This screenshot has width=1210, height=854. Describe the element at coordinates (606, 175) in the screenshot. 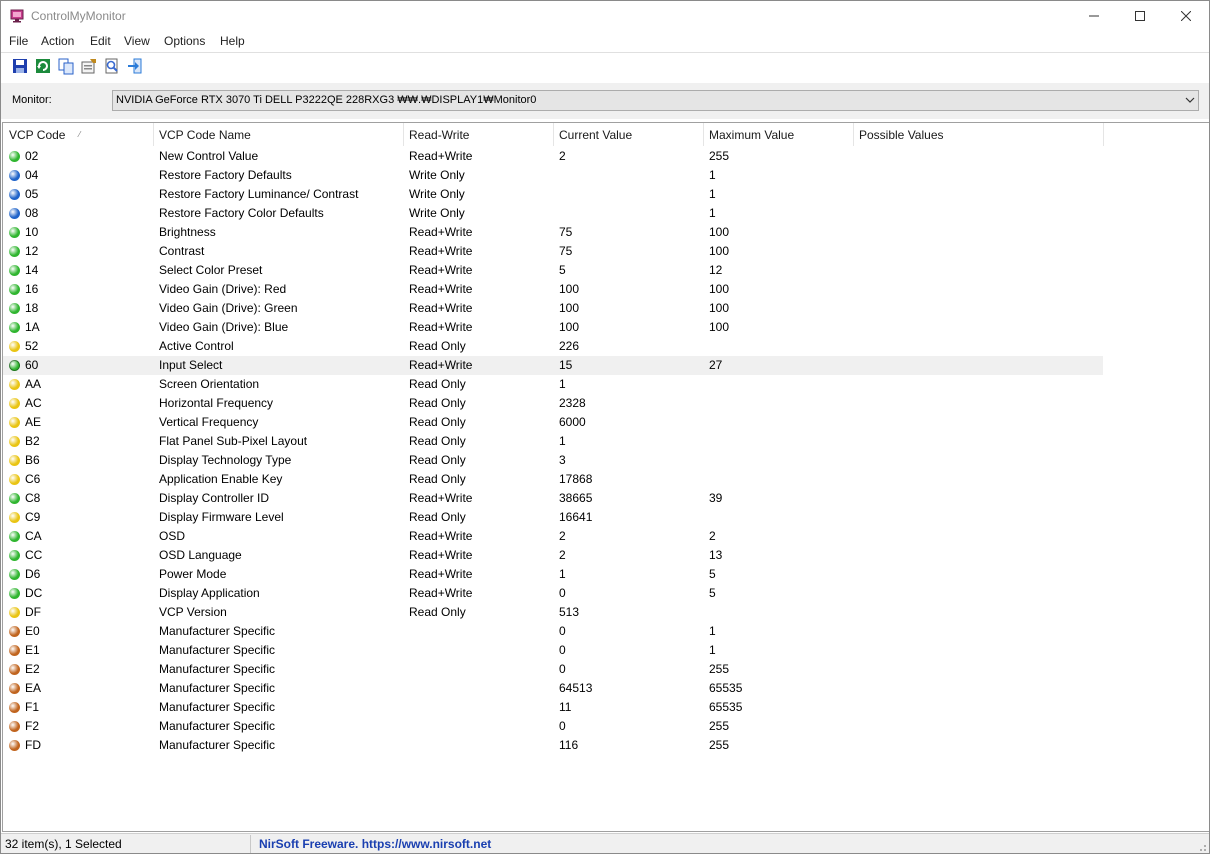

I see `table-row: 04 Restore Factory Defaults Write Only 1` at that location.